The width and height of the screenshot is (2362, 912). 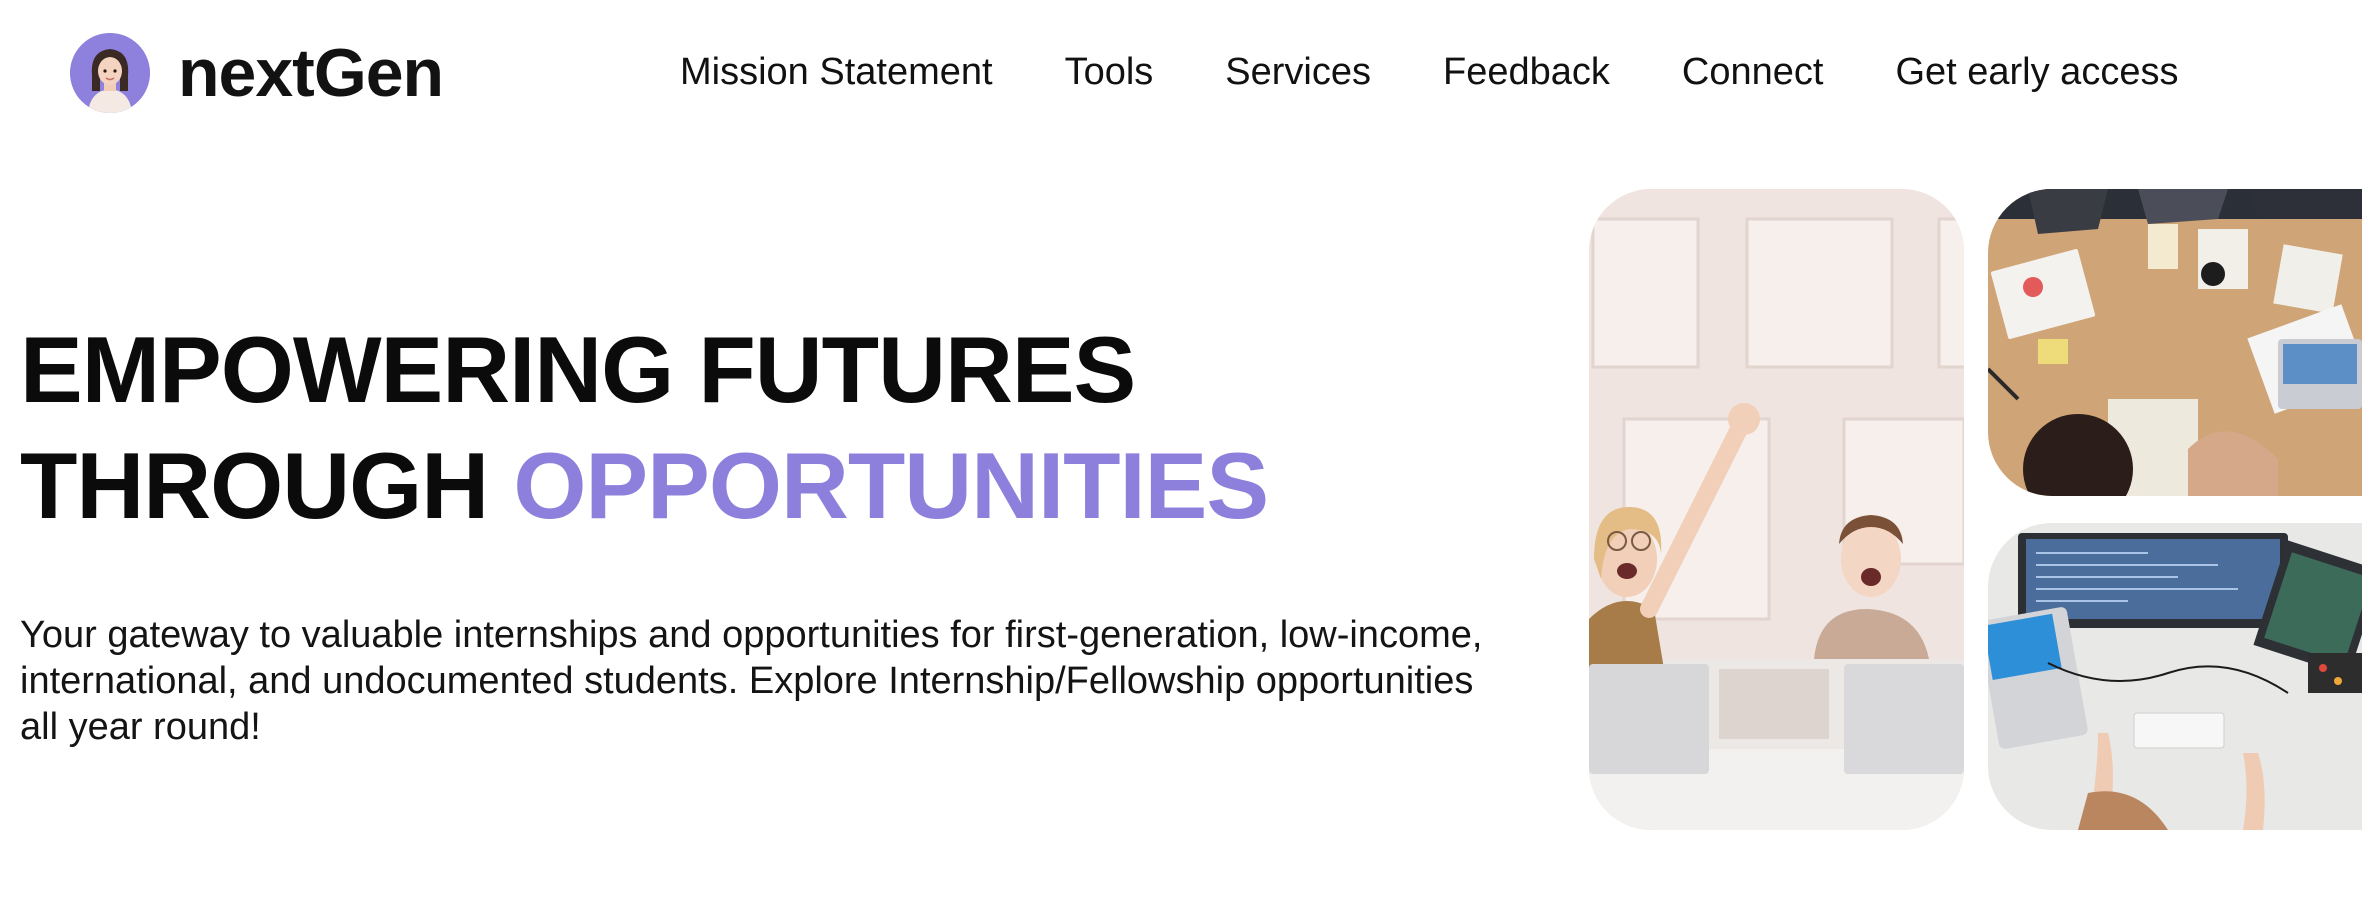 I want to click on nav-connect: Connect, so click(x=1753, y=72).